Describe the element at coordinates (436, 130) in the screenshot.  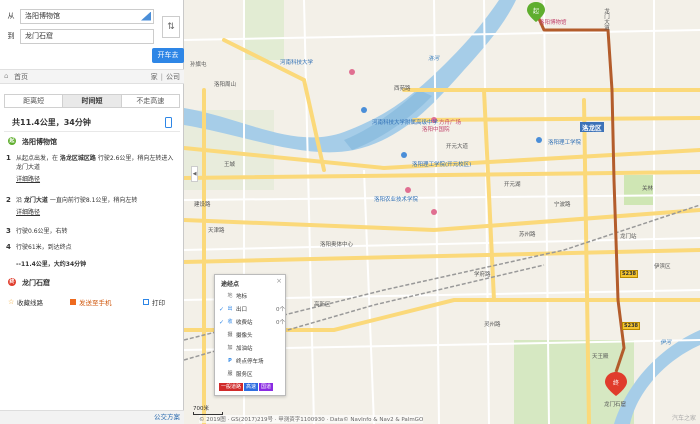
I see `poi-label: 洛阳中国院` at that location.